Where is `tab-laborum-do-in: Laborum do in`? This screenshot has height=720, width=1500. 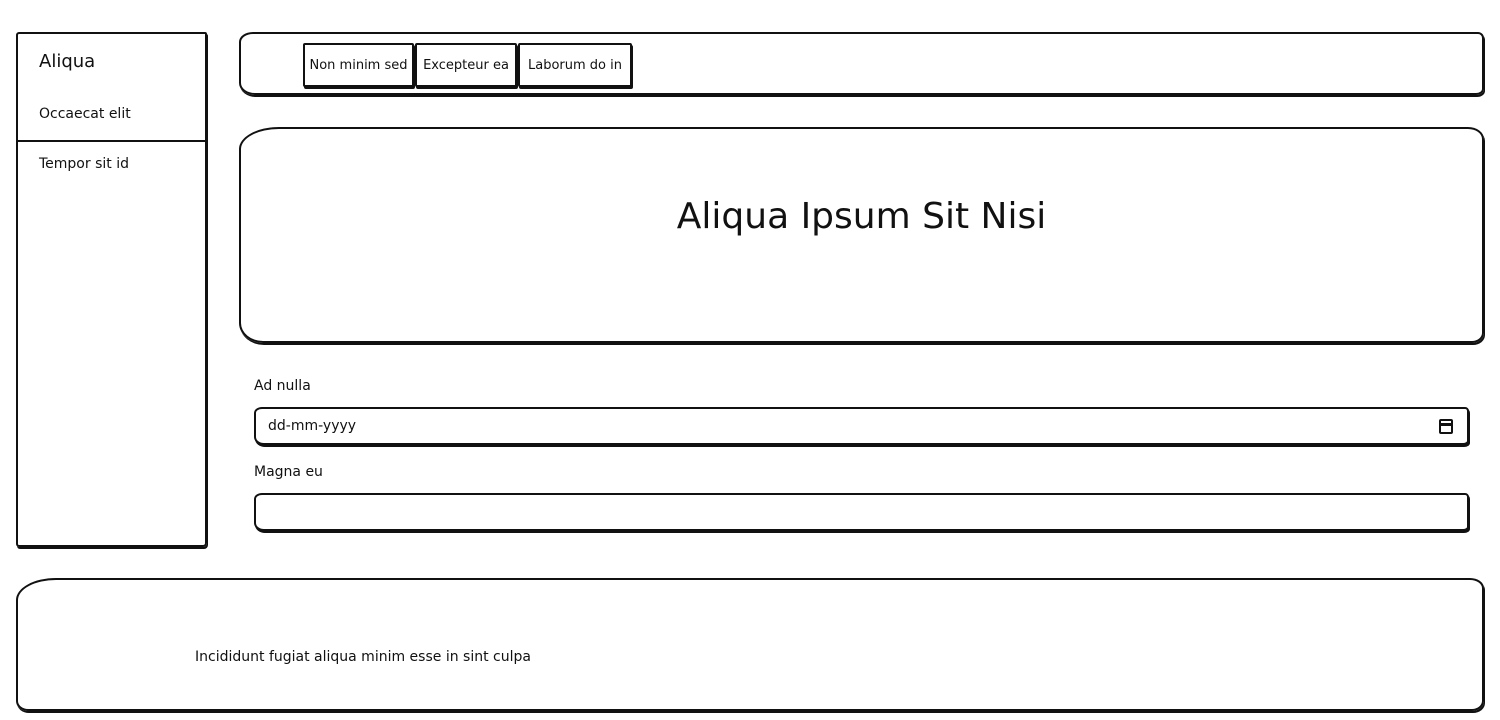 tab-laborum-do-in: Laborum do in is located at coordinates (575, 65).